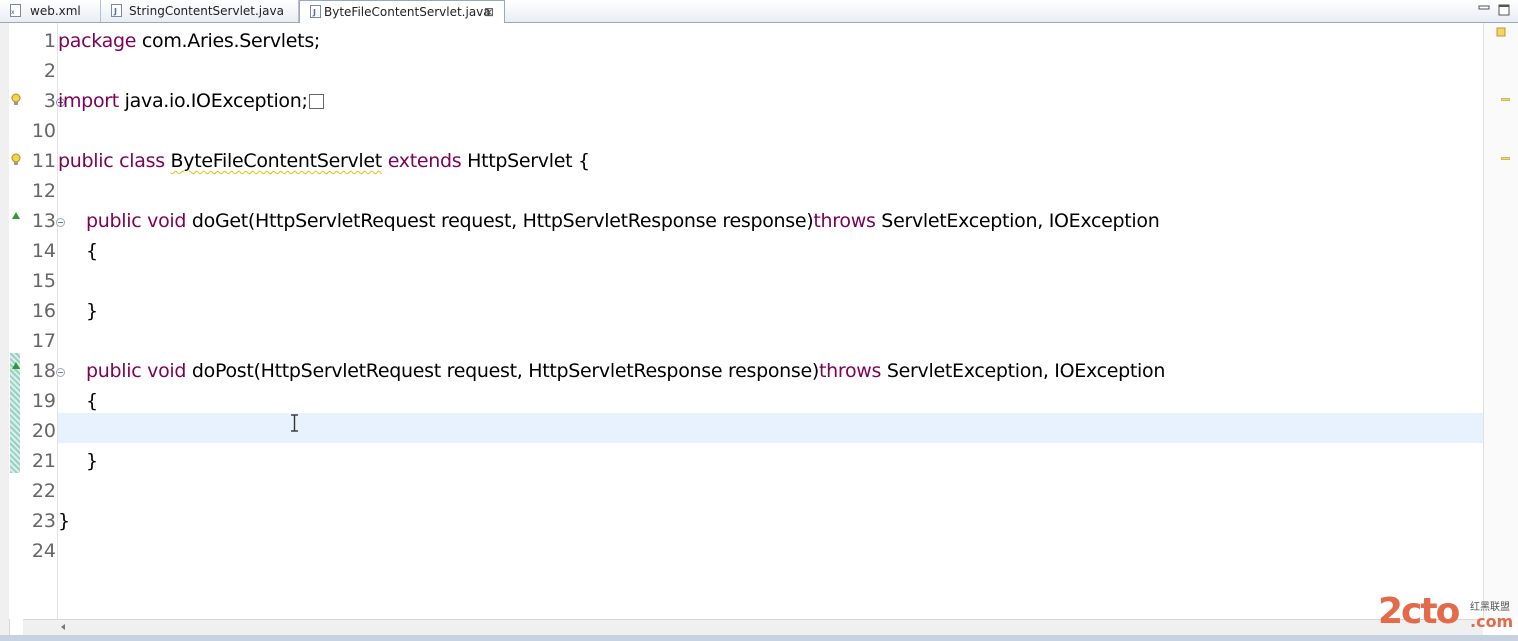  Describe the element at coordinates (407, 12) in the screenshot. I see `tab-label: ByteFileContentServlet.java` at that location.